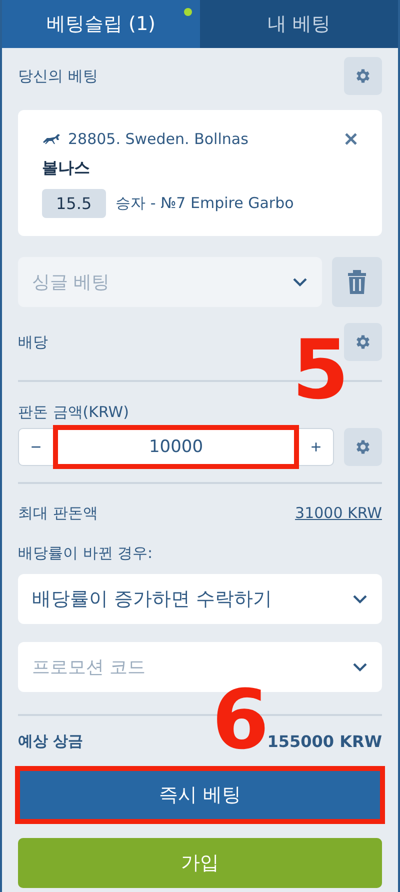 This screenshot has width=400, height=892. I want to click on increase-button: +, so click(316, 447).